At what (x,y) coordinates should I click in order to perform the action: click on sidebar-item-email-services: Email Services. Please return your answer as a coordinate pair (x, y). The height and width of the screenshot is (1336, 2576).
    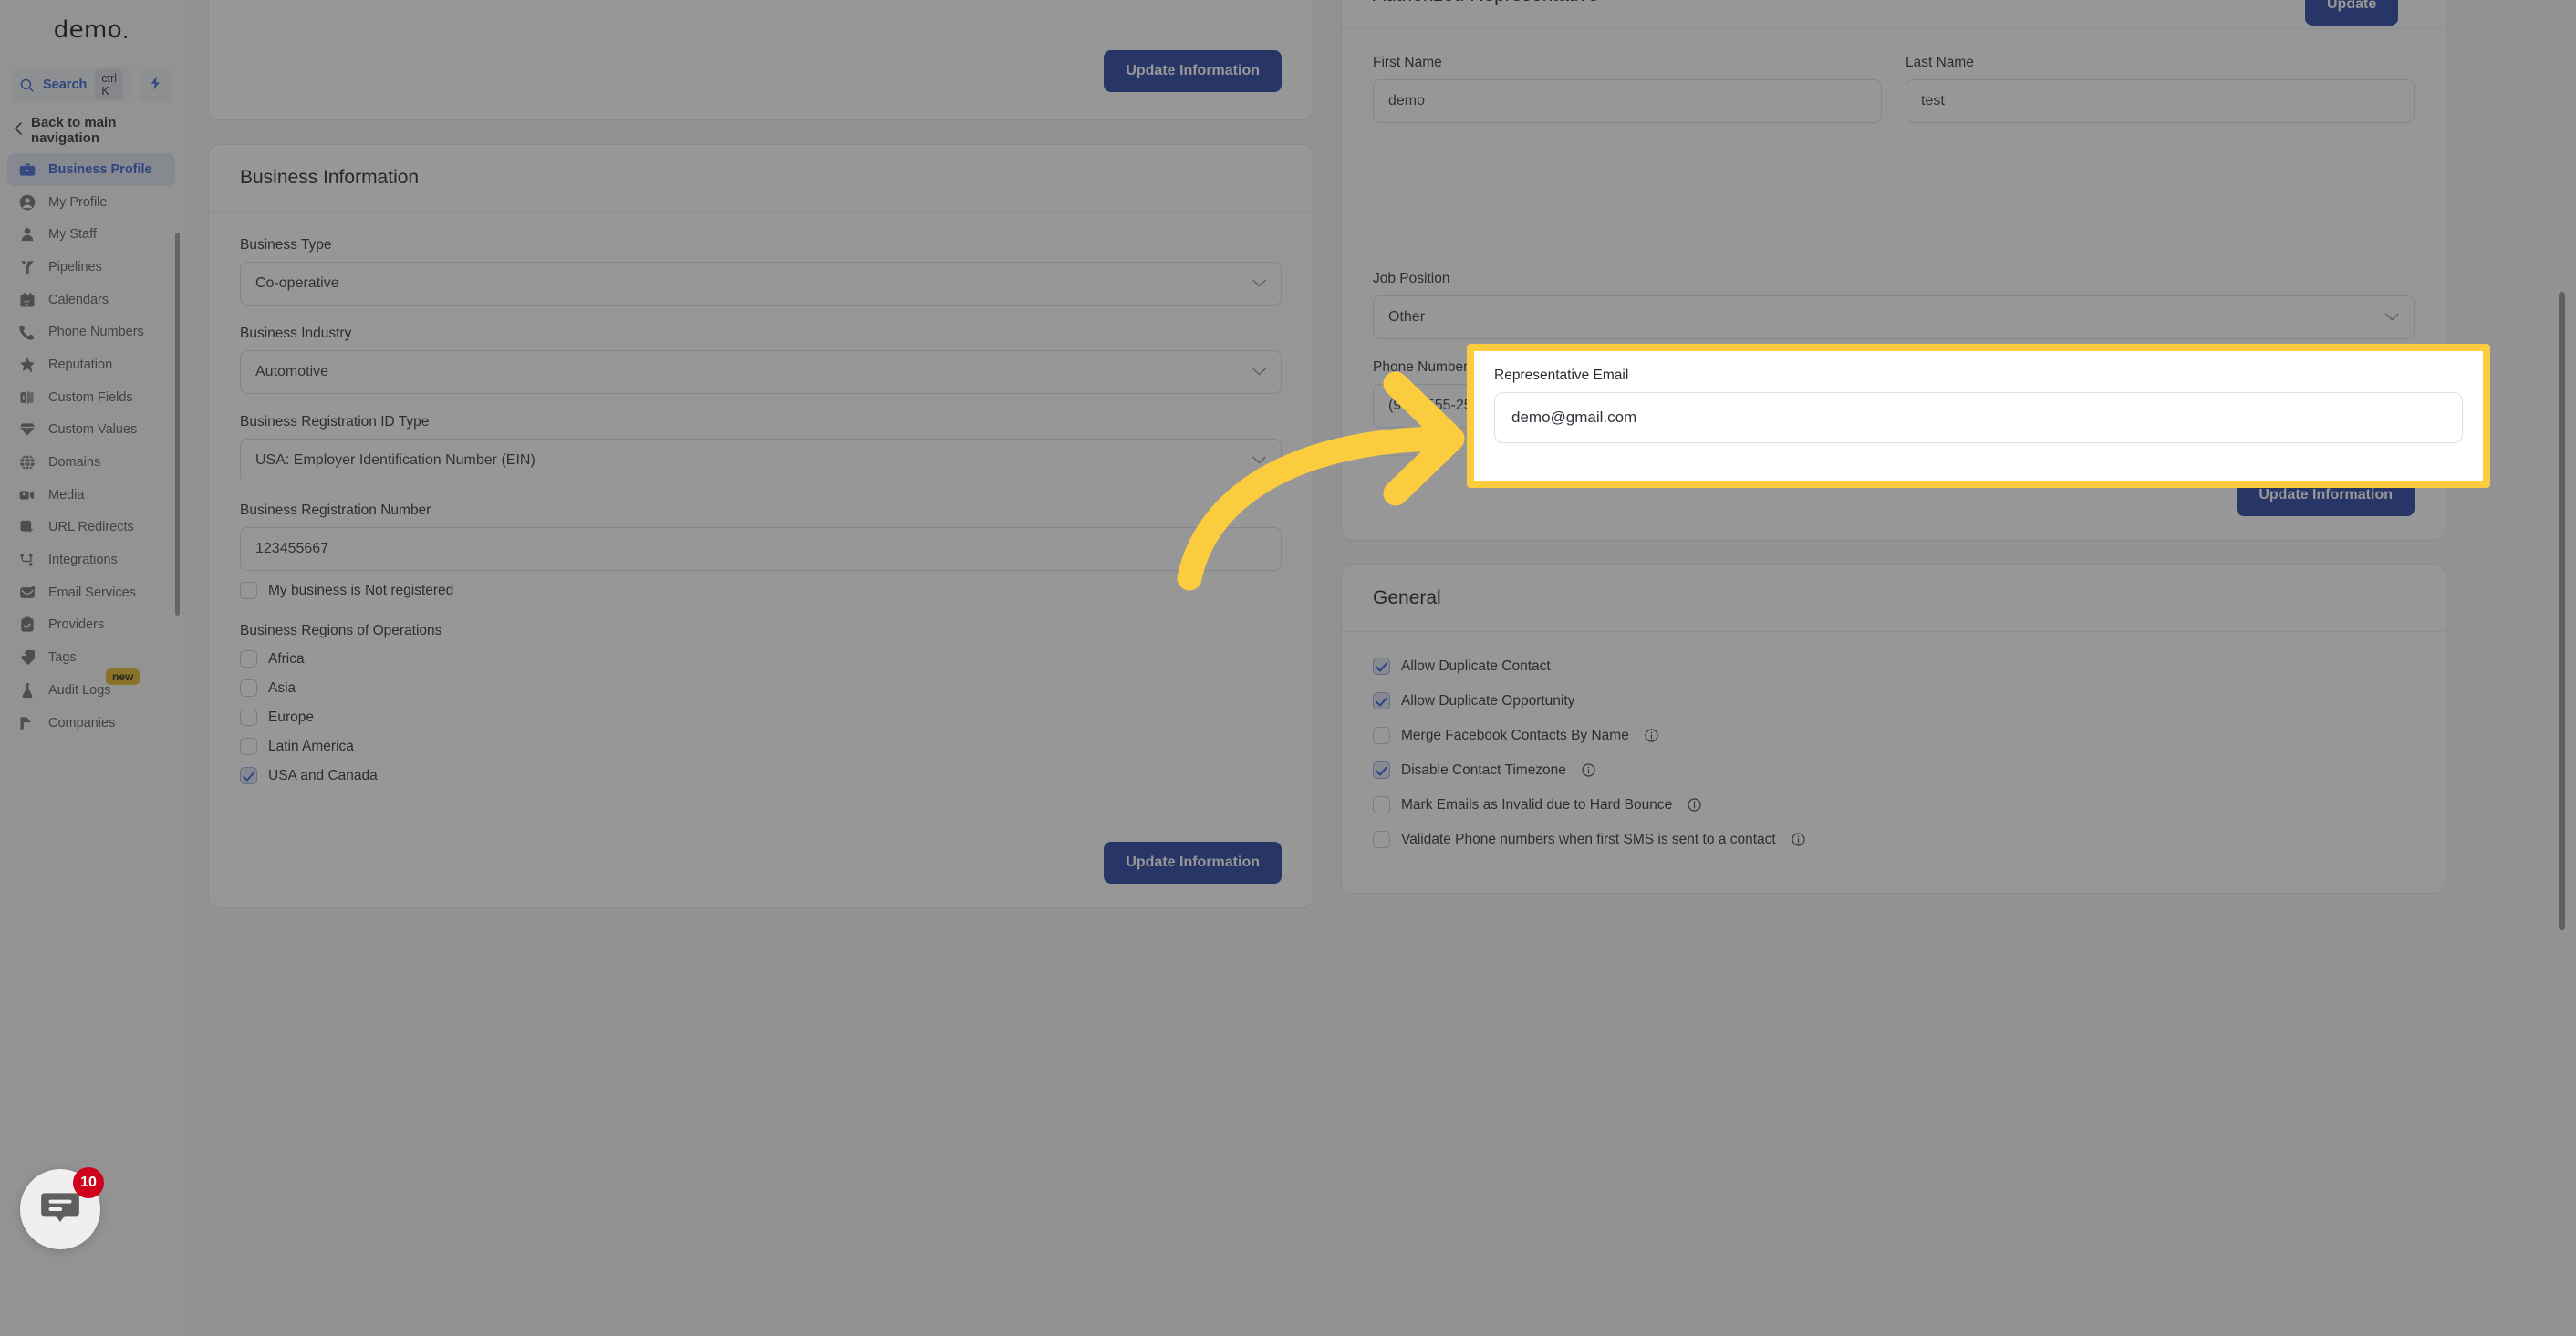
    Looking at the image, I should click on (91, 592).